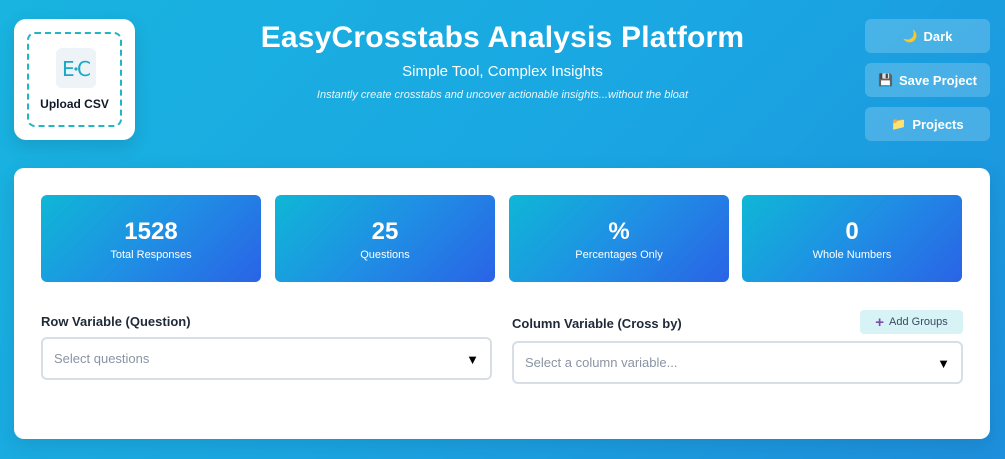  Describe the element at coordinates (938, 36) in the screenshot. I see `dark-mode-label: Dark` at that location.